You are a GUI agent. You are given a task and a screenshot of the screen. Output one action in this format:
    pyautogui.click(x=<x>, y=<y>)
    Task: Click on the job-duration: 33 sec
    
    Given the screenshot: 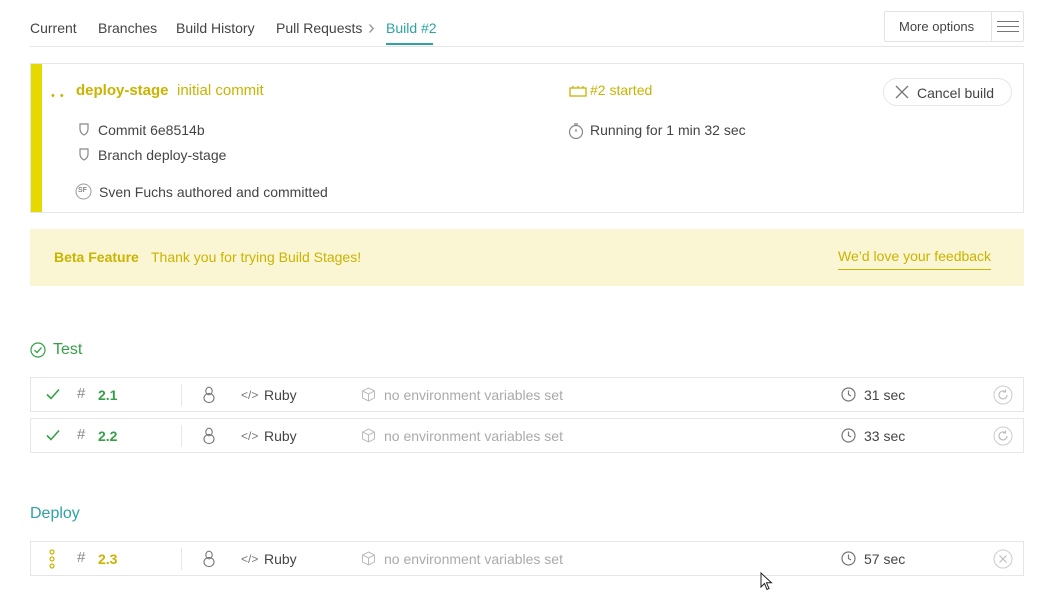 What is the action you would take?
    pyautogui.click(x=885, y=436)
    